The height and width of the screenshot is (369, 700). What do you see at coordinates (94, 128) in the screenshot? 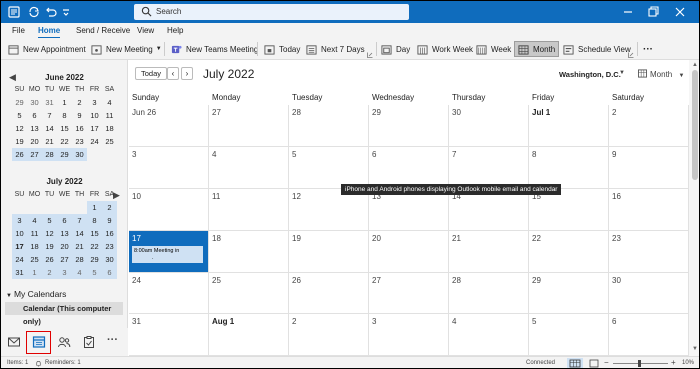
I see `mini-day: 17` at bounding box center [94, 128].